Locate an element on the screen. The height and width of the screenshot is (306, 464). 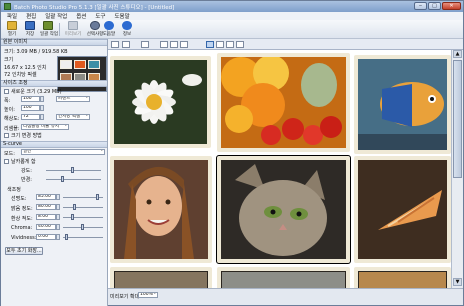
mode-select: 일반 is located at coordinates (63, 152).